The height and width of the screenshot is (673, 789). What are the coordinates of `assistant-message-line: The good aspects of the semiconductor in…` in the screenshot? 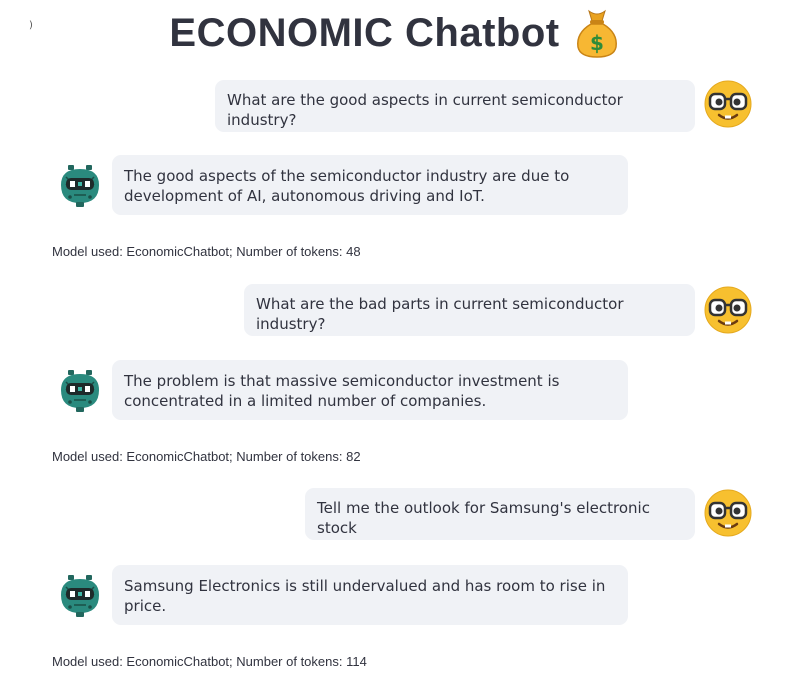 It's located at (347, 176).